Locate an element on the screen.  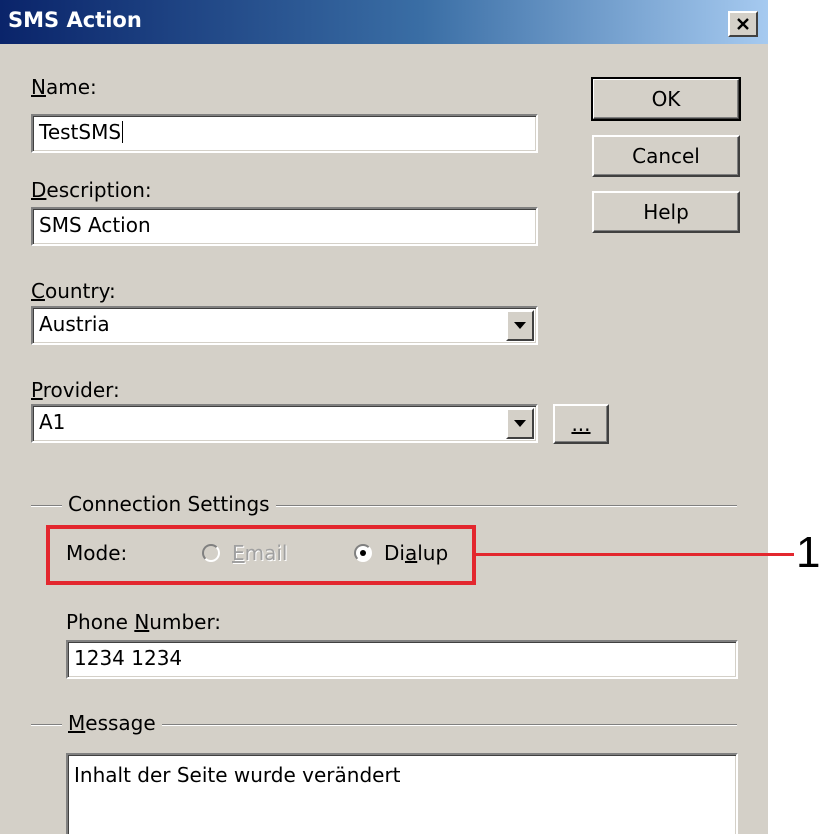
provider-label: Provider: is located at coordinates (75, 390).